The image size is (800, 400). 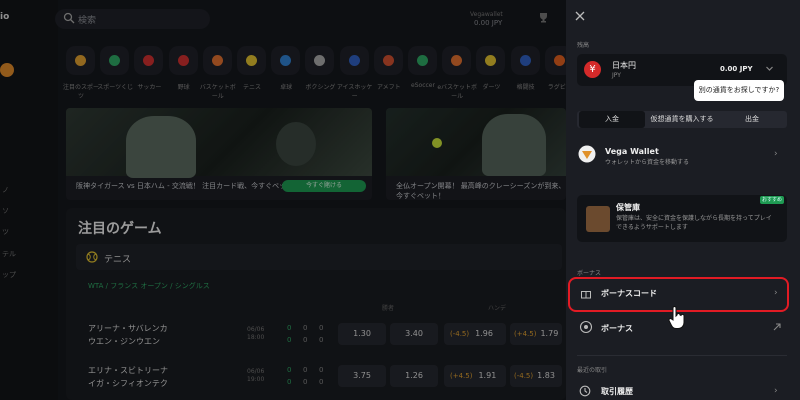 I want to click on tab-deposit: 入金, so click(x=612, y=119).